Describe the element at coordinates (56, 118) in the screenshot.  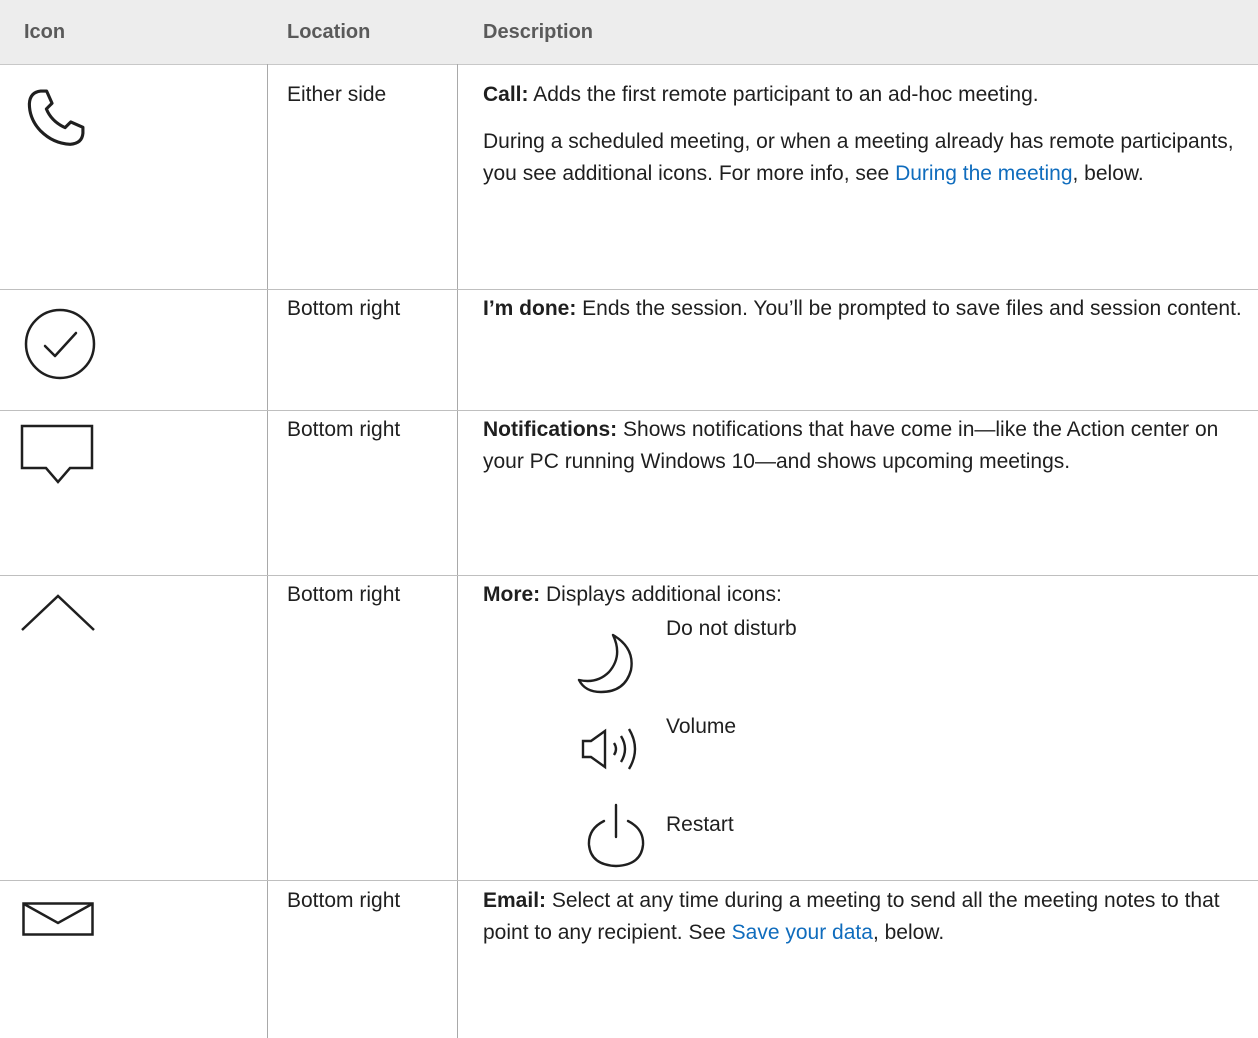
I see `phone-icon` at that location.